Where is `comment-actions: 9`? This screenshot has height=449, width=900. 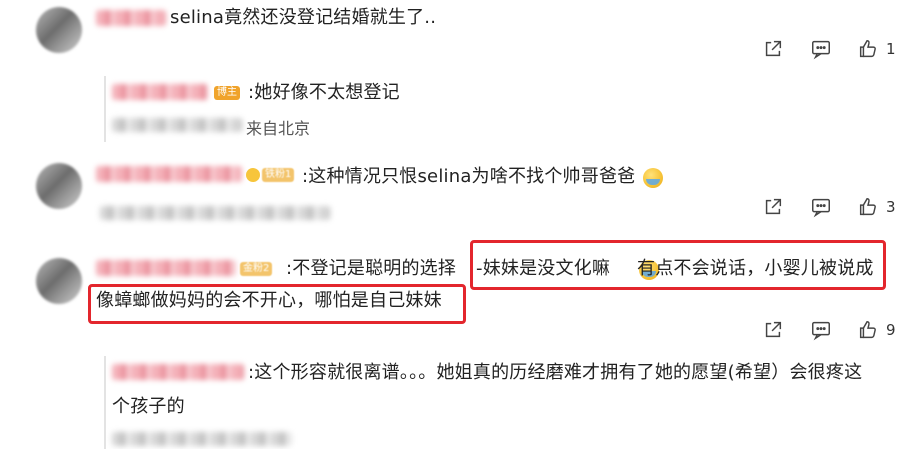
comment-actions: 9 is located at coordinates (831, 331).